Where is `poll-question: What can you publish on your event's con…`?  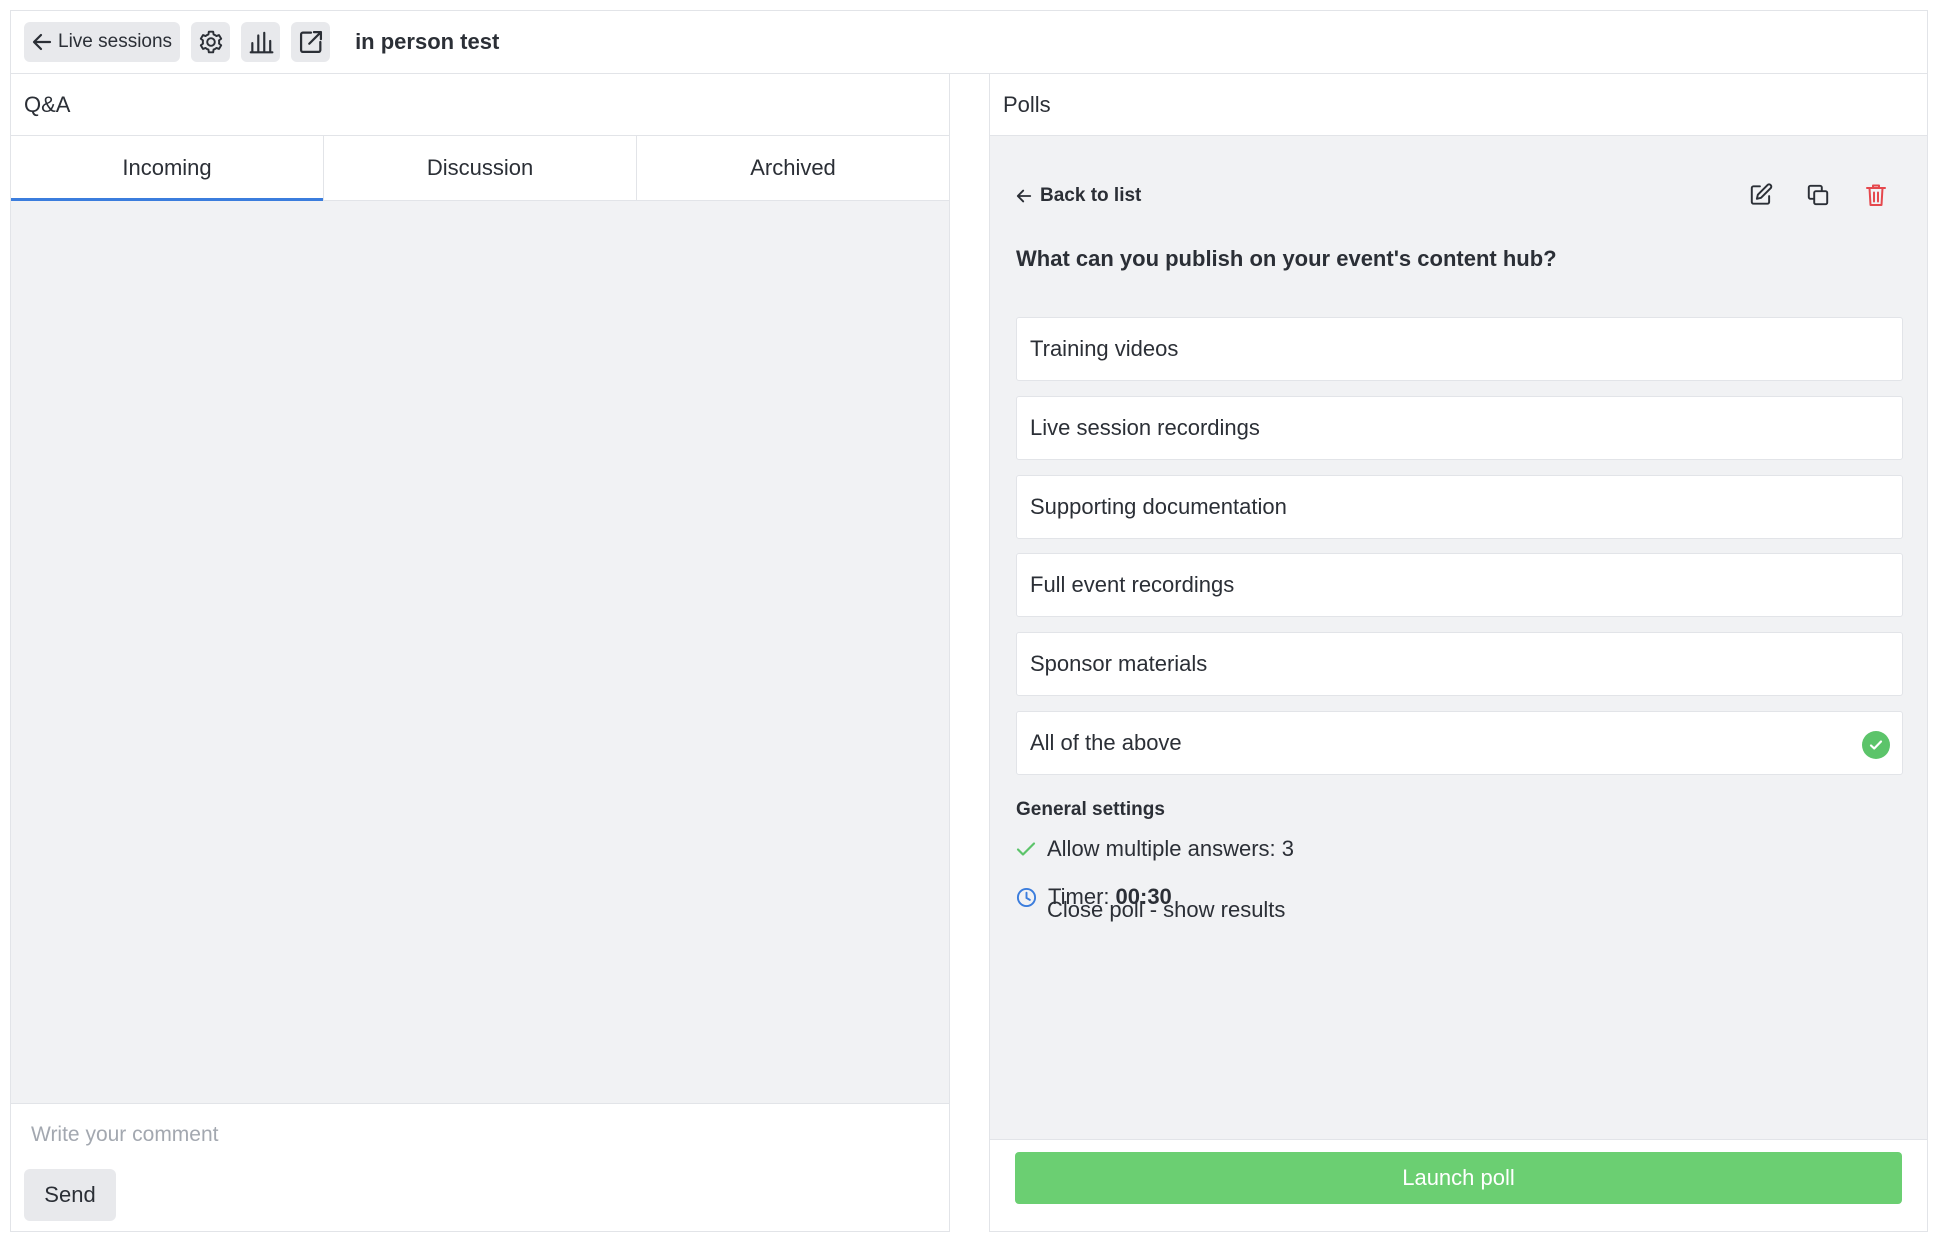 poll-question: What can you publish on your event's con… is located at coordinates (1286, 258).